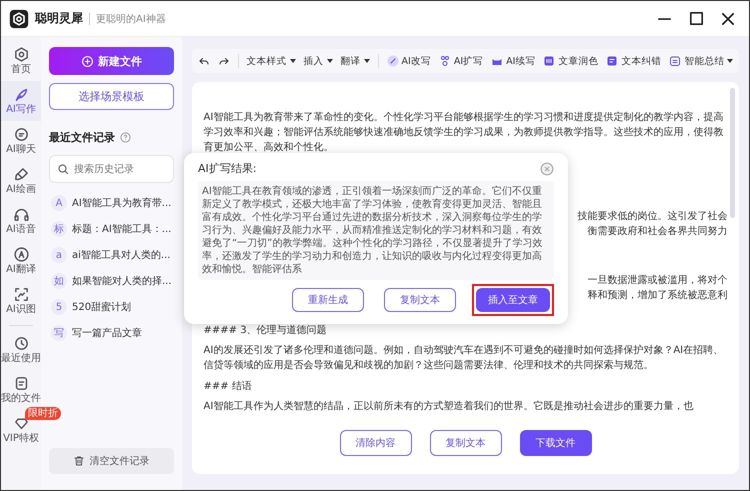 This screenshot has height=491, width=750. Describe the element at coordinates (228, 387) in the screenshot. I see `heading: ### 结语` at that location.